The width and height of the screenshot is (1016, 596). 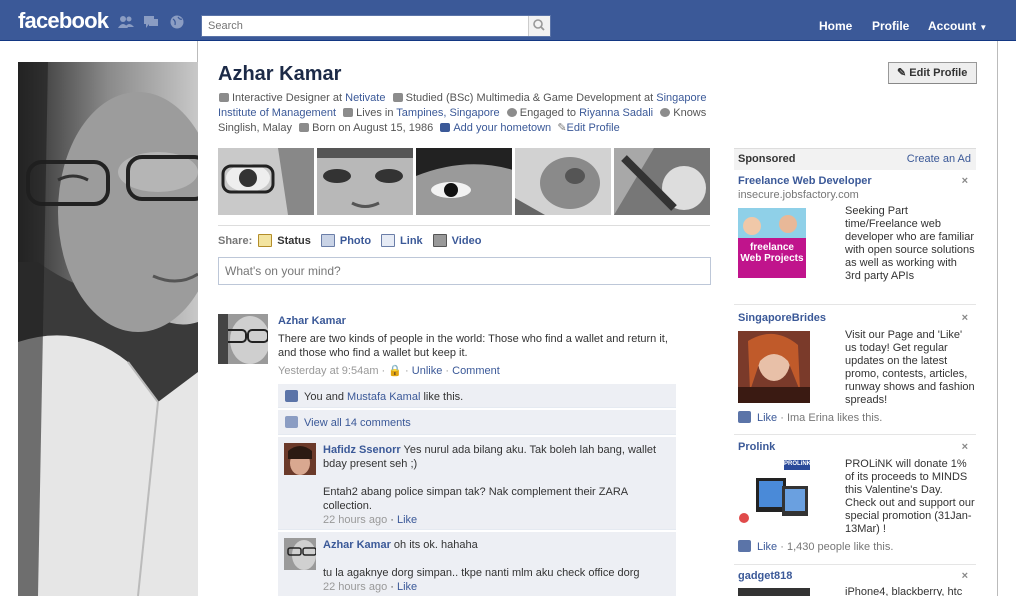 I want to click on friend-requests-icon, so click(x=126, y=22).